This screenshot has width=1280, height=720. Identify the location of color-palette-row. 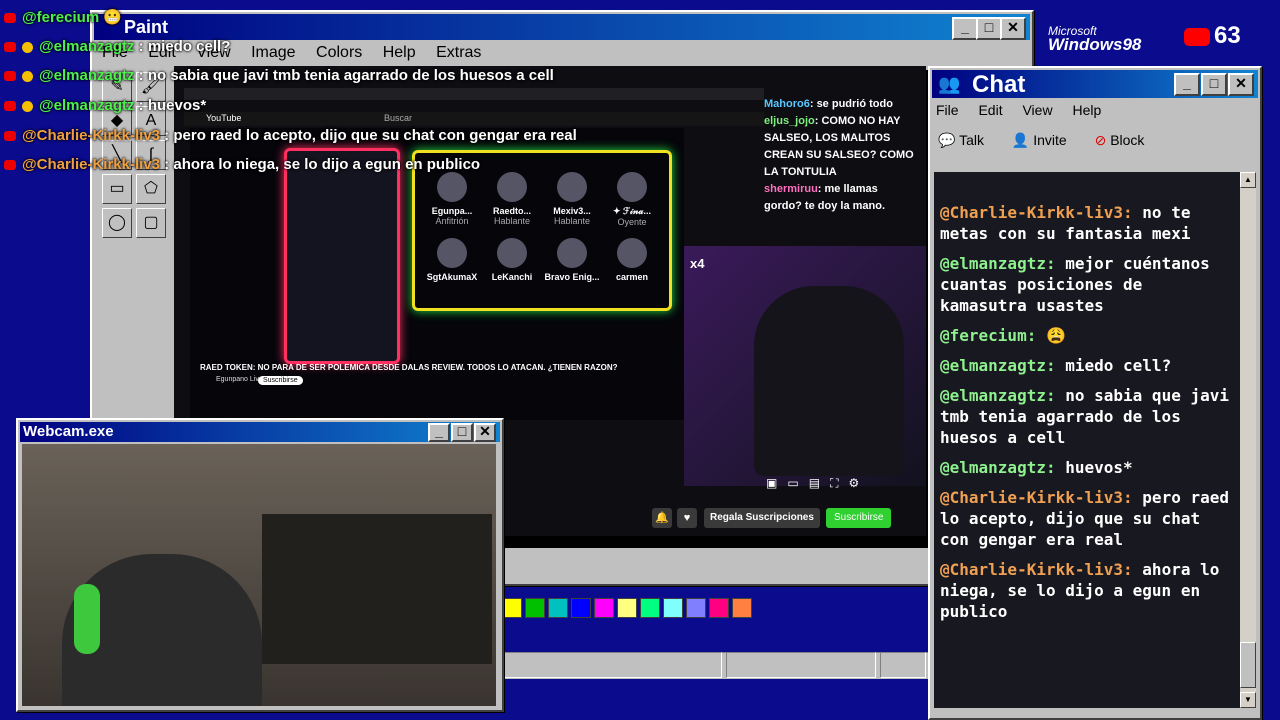
(628, 610).